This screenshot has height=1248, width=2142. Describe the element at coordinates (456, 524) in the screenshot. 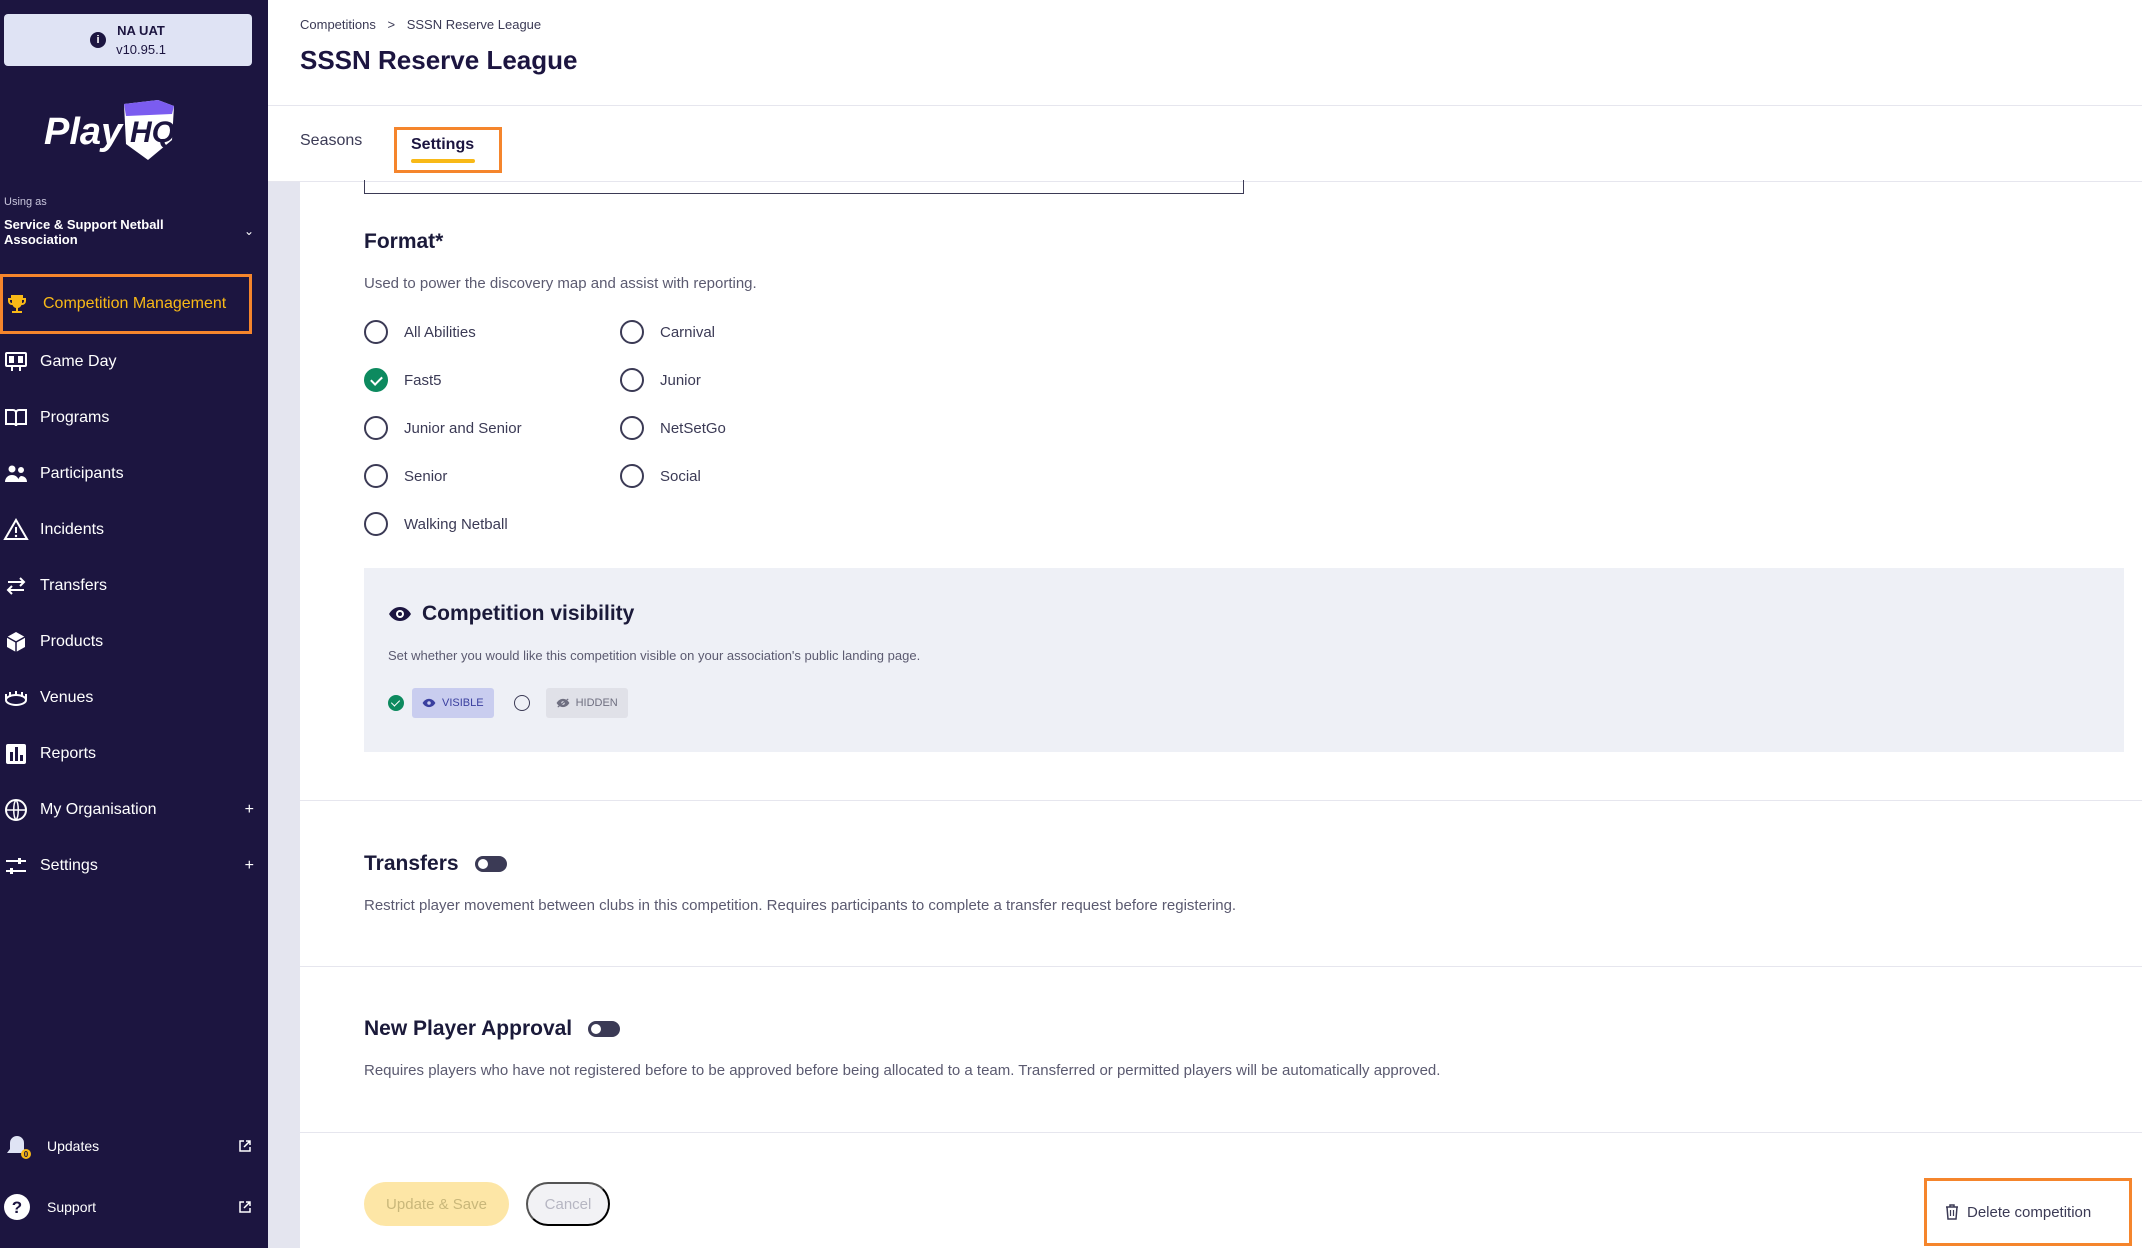

I see `option-label: Walking Netball` at that location.